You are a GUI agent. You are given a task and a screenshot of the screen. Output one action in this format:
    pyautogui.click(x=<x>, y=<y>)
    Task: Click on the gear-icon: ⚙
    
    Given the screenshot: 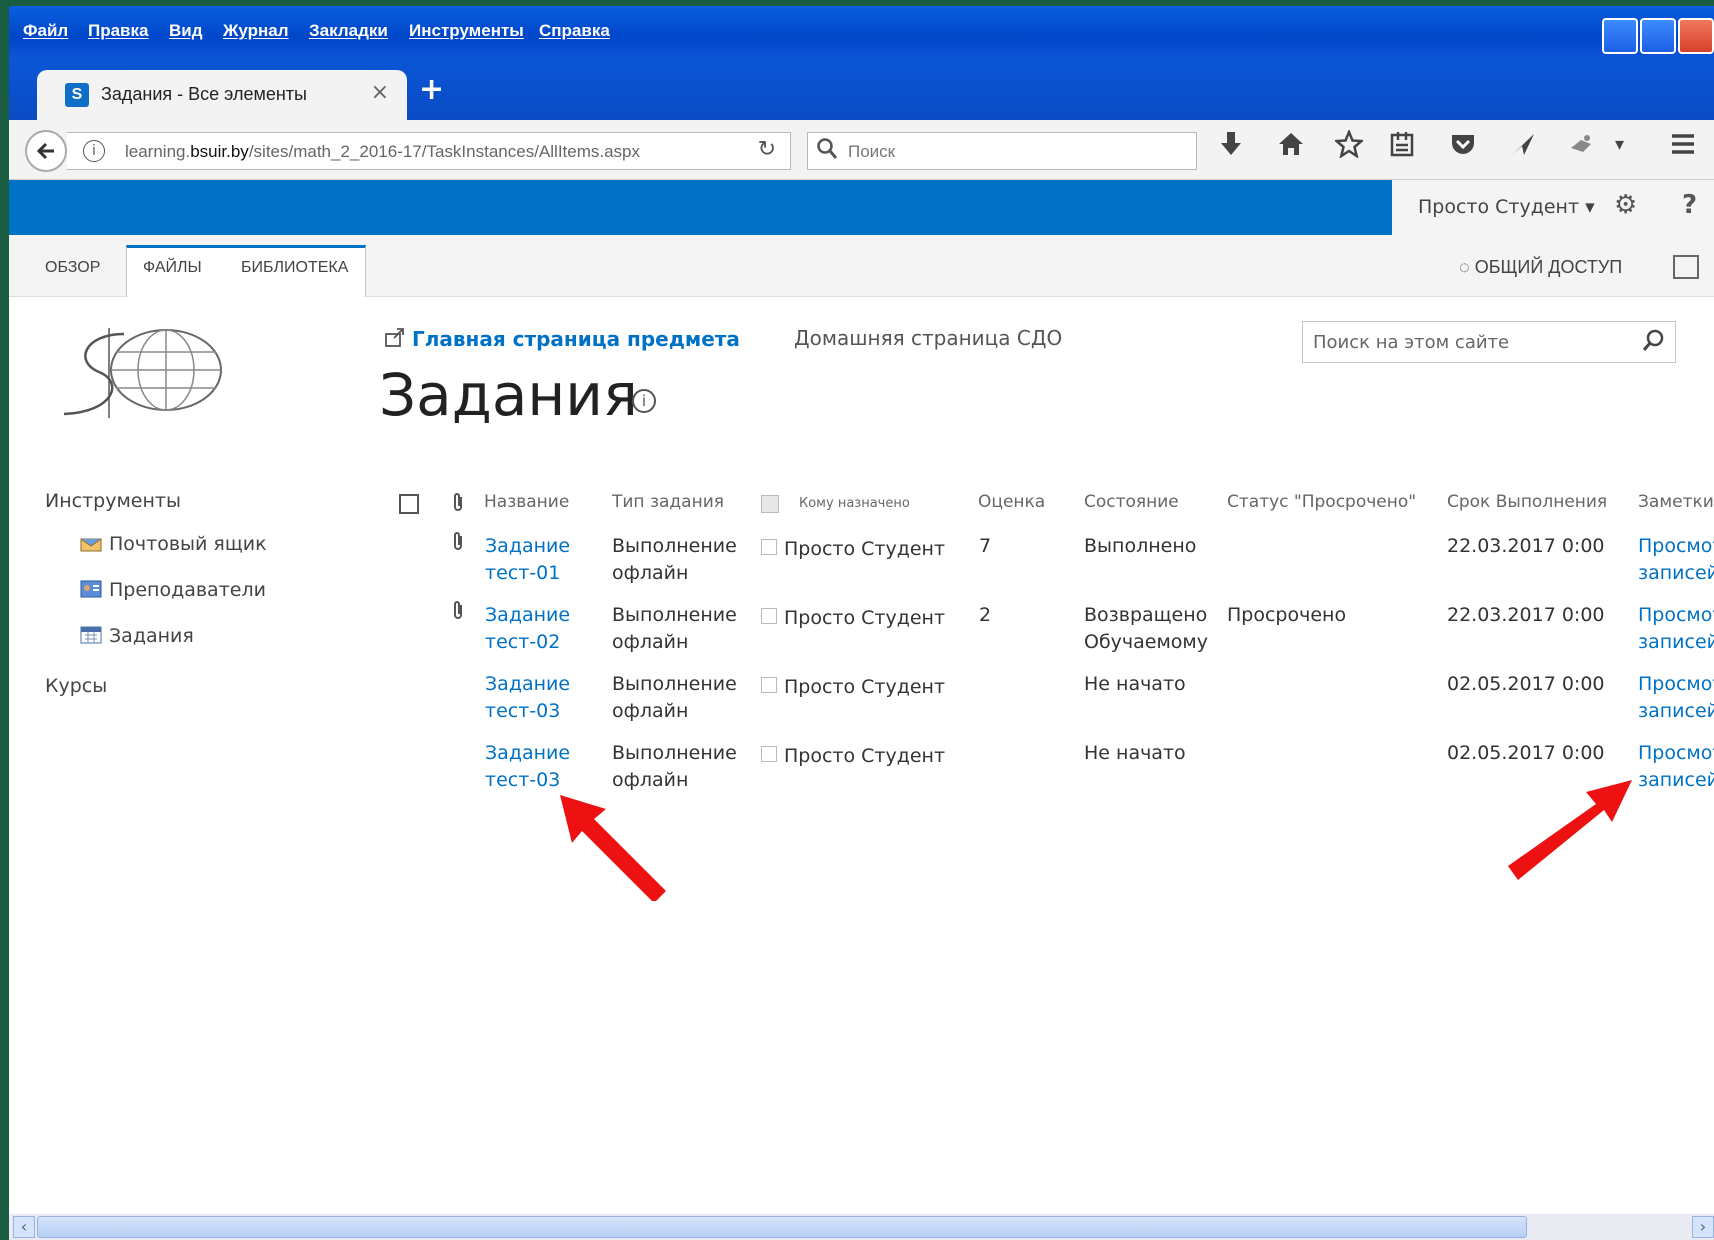 What is the action you would take?
    pyautogui.click(x=1625, y=205)
    